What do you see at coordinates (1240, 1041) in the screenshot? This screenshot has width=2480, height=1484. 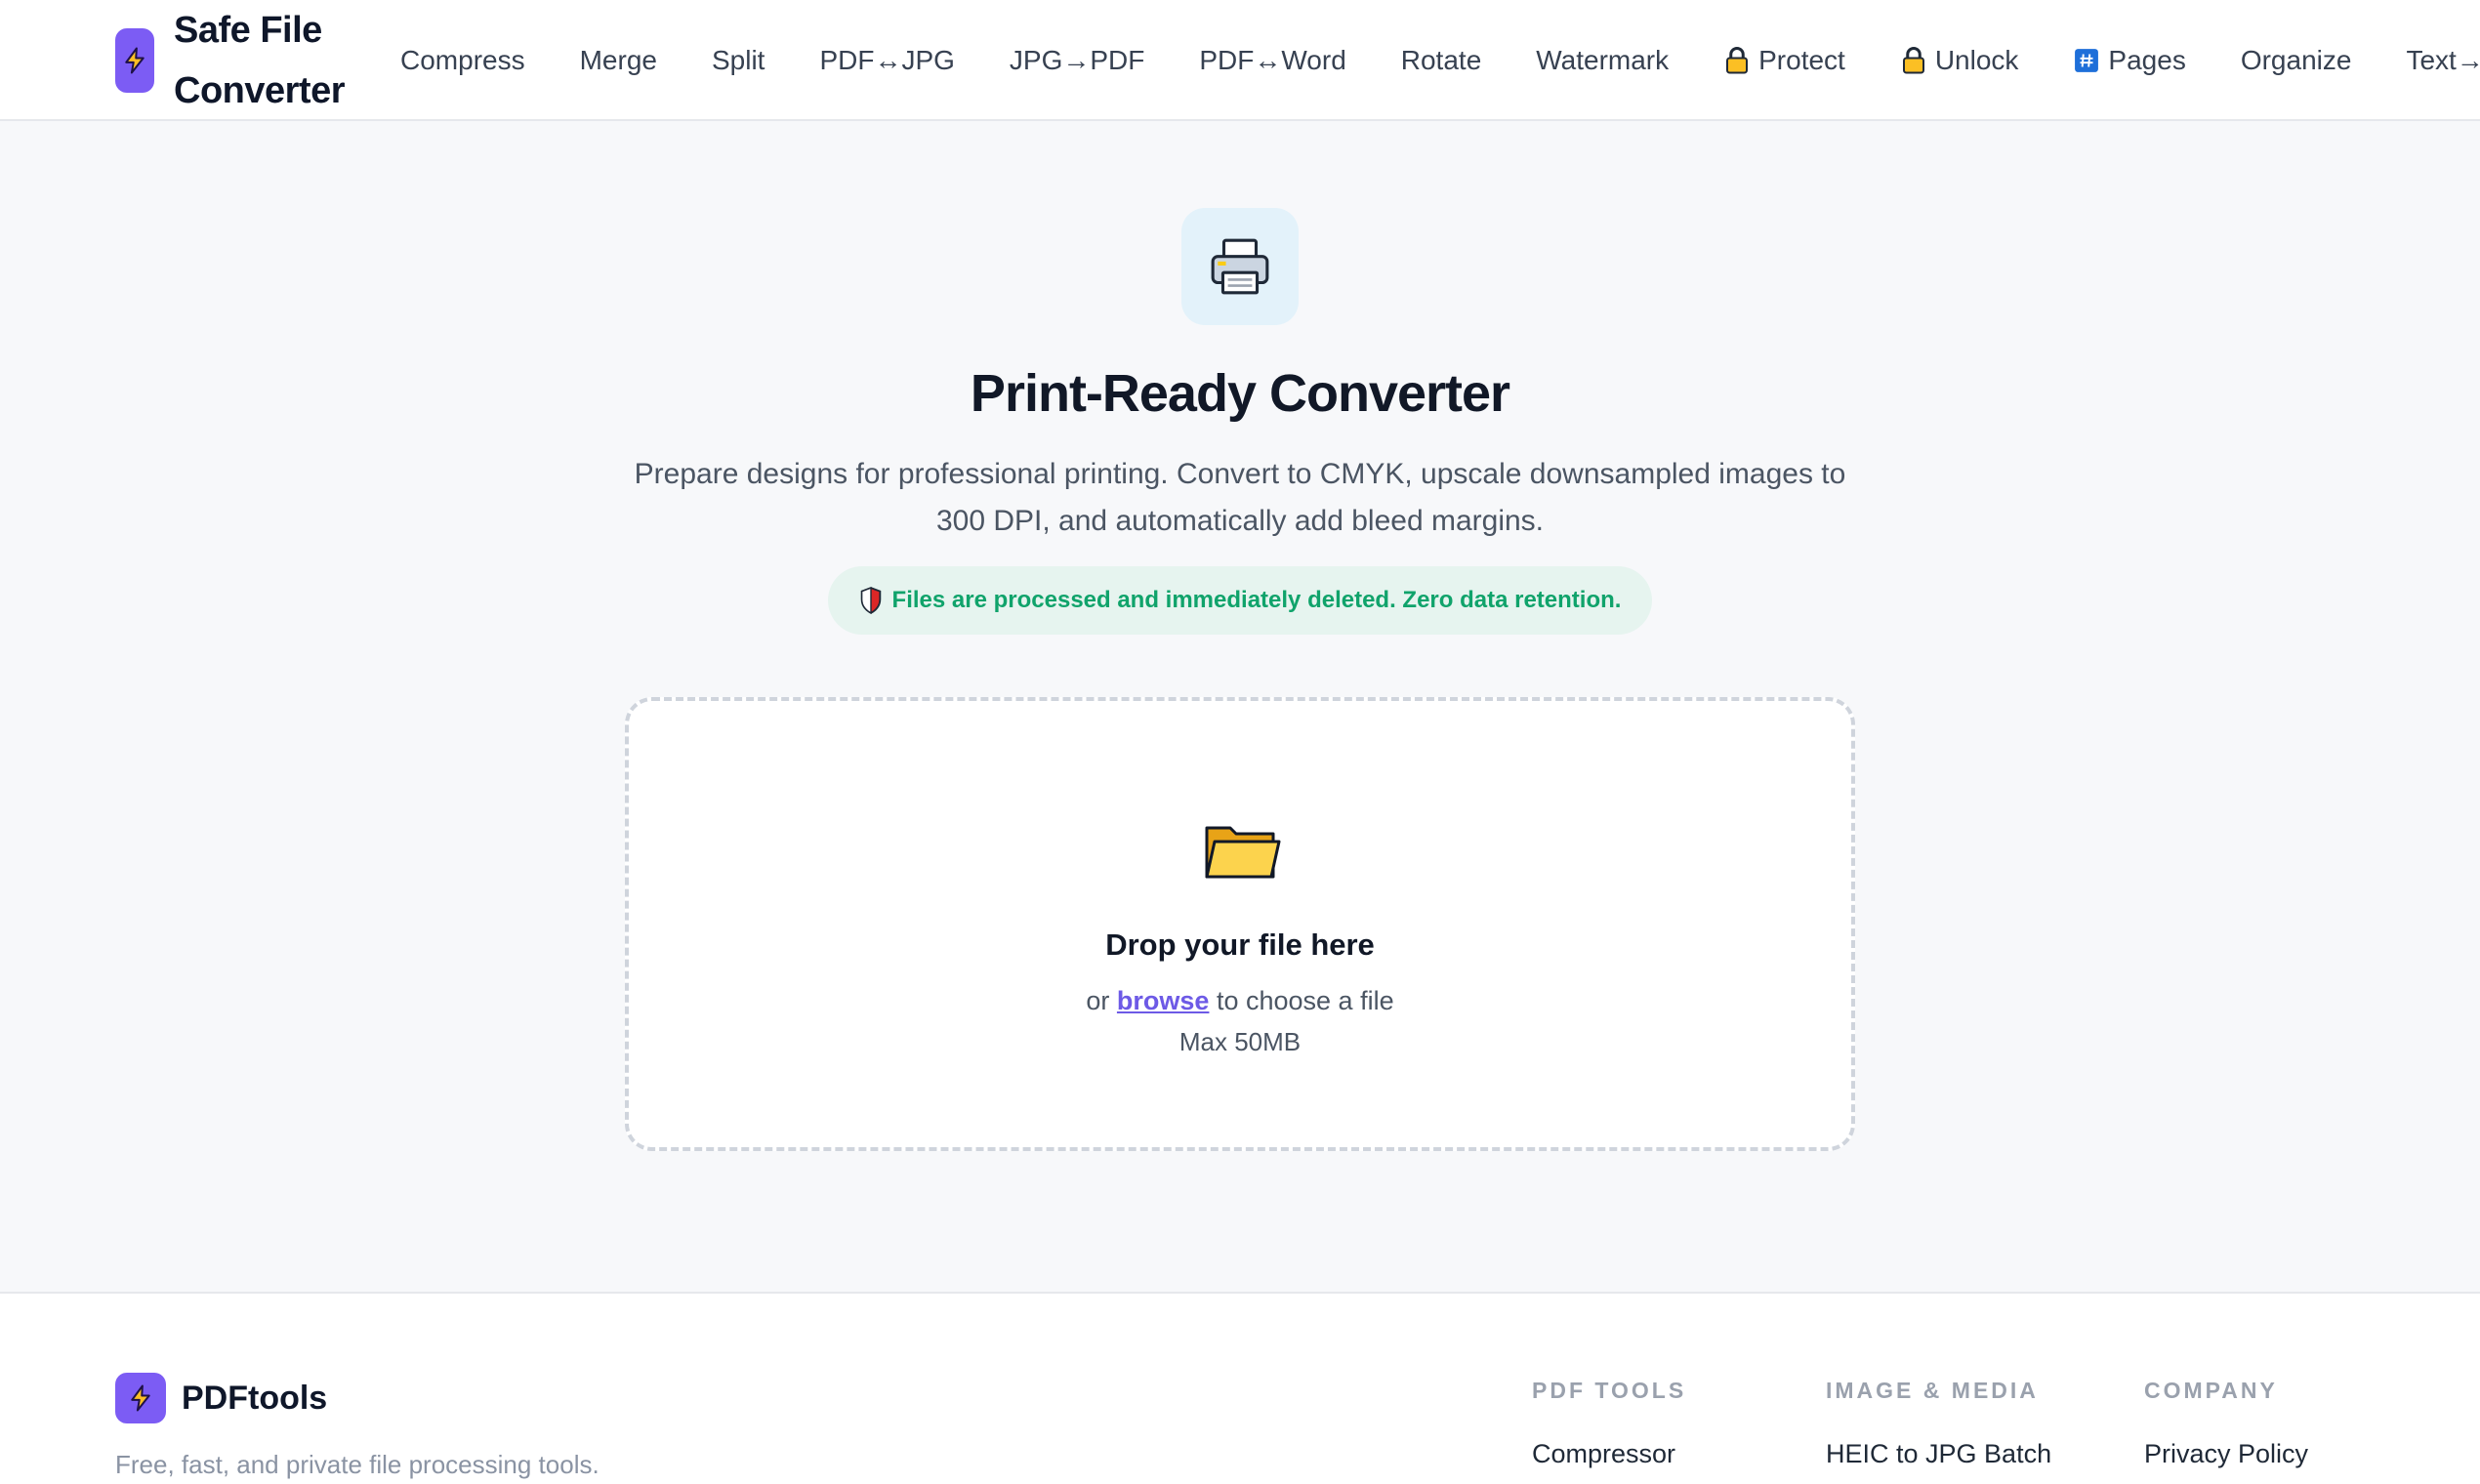 I see `max-file-size: Max 50MB` at bounding box center [1240, 1041].